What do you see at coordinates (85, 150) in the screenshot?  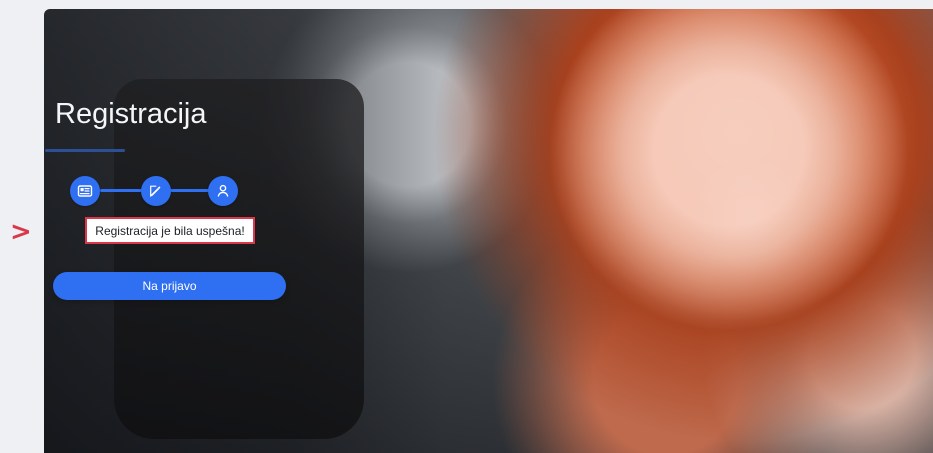 I see `title-underline` at bounding box center [85, 150].